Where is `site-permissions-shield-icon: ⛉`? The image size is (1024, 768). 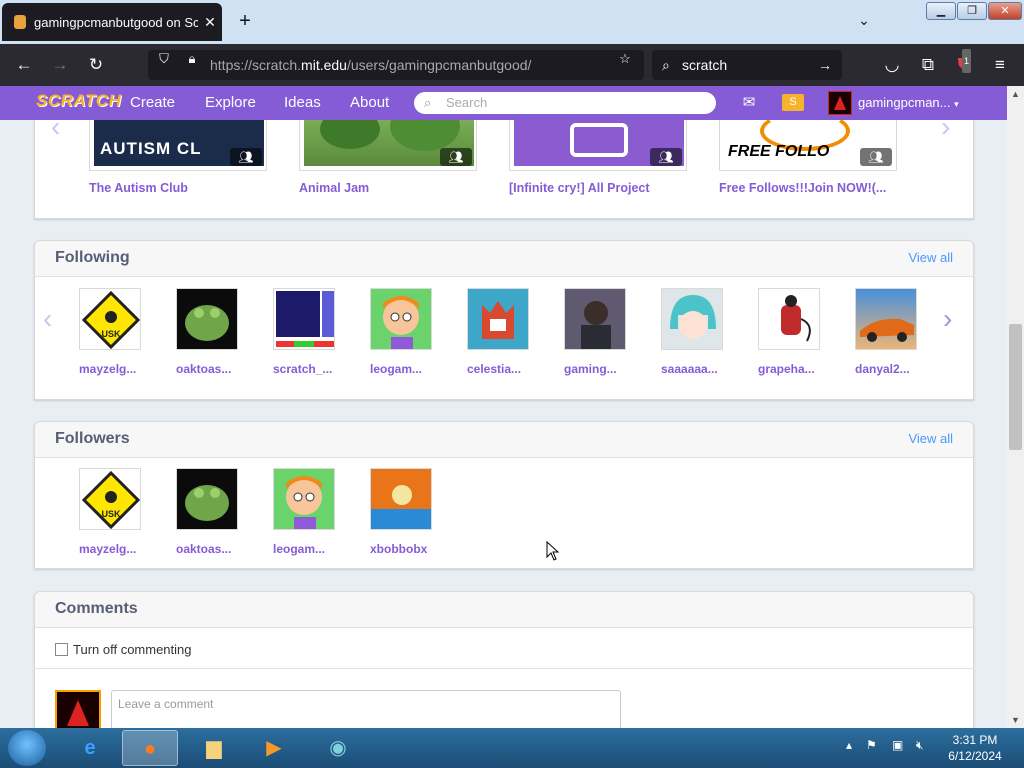
site-permissions-shield-icon: ⛉ is located at coordinates (164, 59).